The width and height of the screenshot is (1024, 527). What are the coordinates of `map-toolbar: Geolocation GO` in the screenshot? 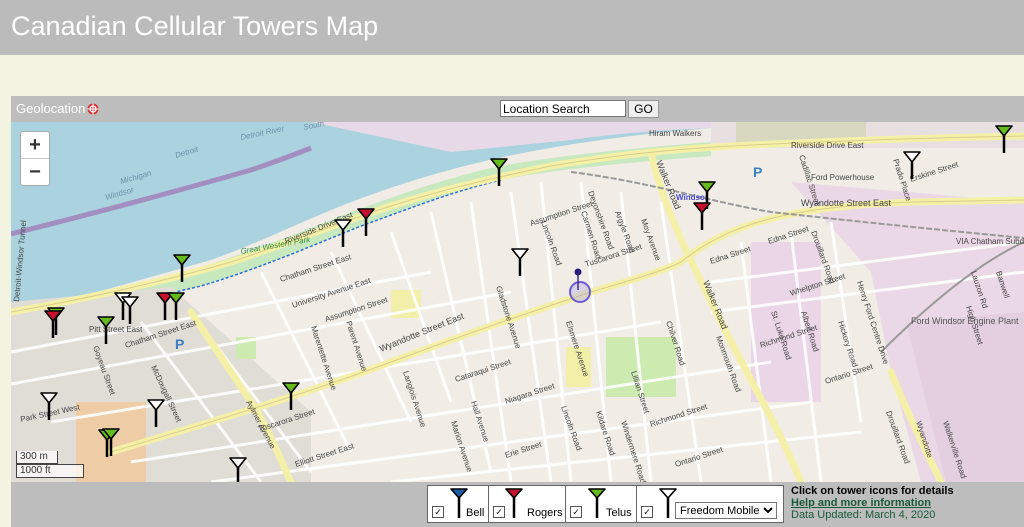 It's located at (517, 109).